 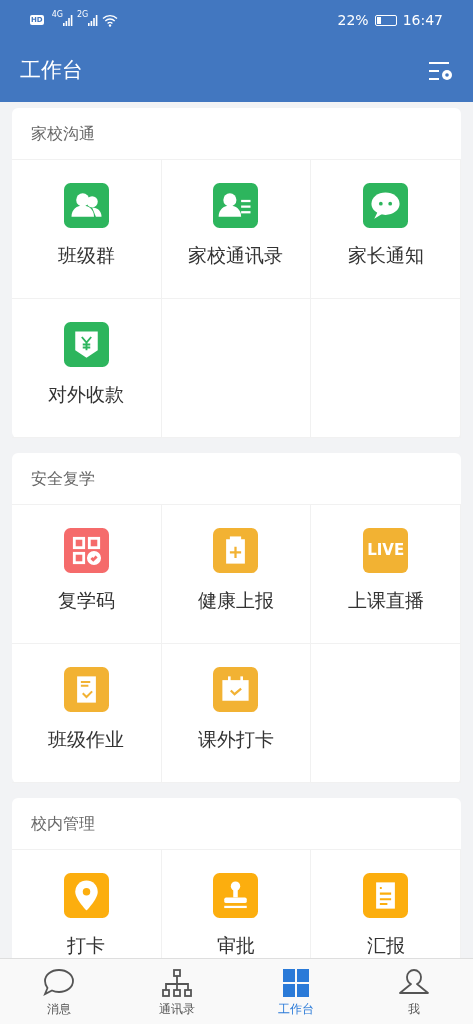 What do you see at coordinates (236, 739) in the screenshot?
I see `app-label: 课外打卡` at bounding box center [236, 739].